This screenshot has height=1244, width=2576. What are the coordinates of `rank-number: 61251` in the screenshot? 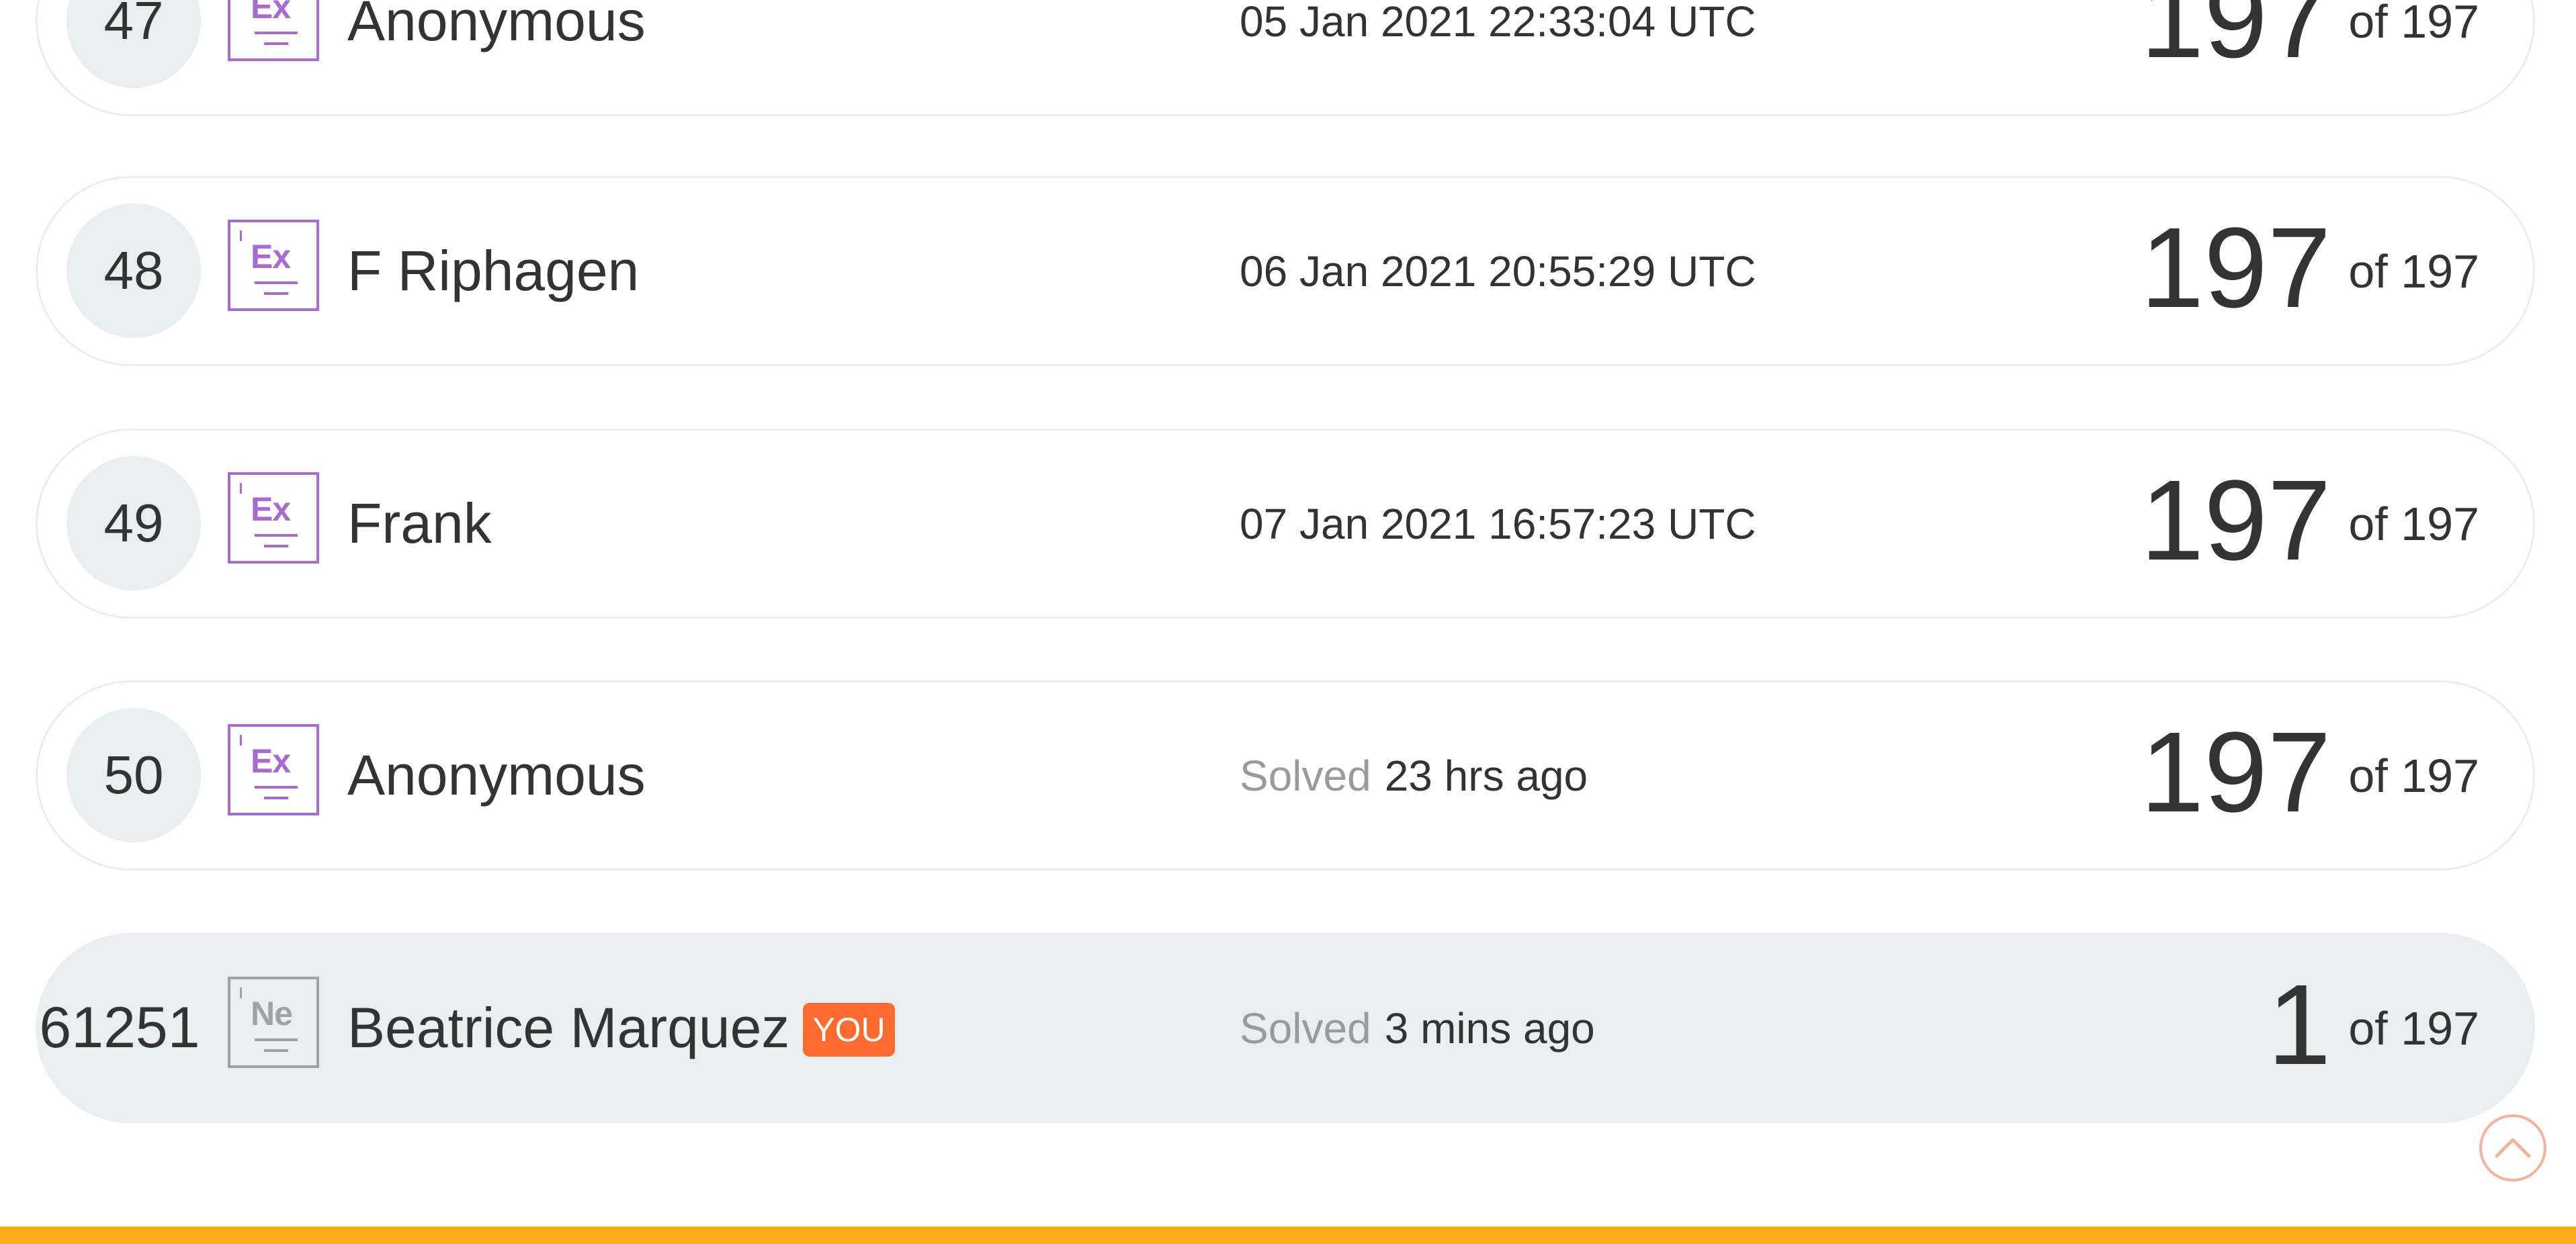 It's located at (119, 1027).